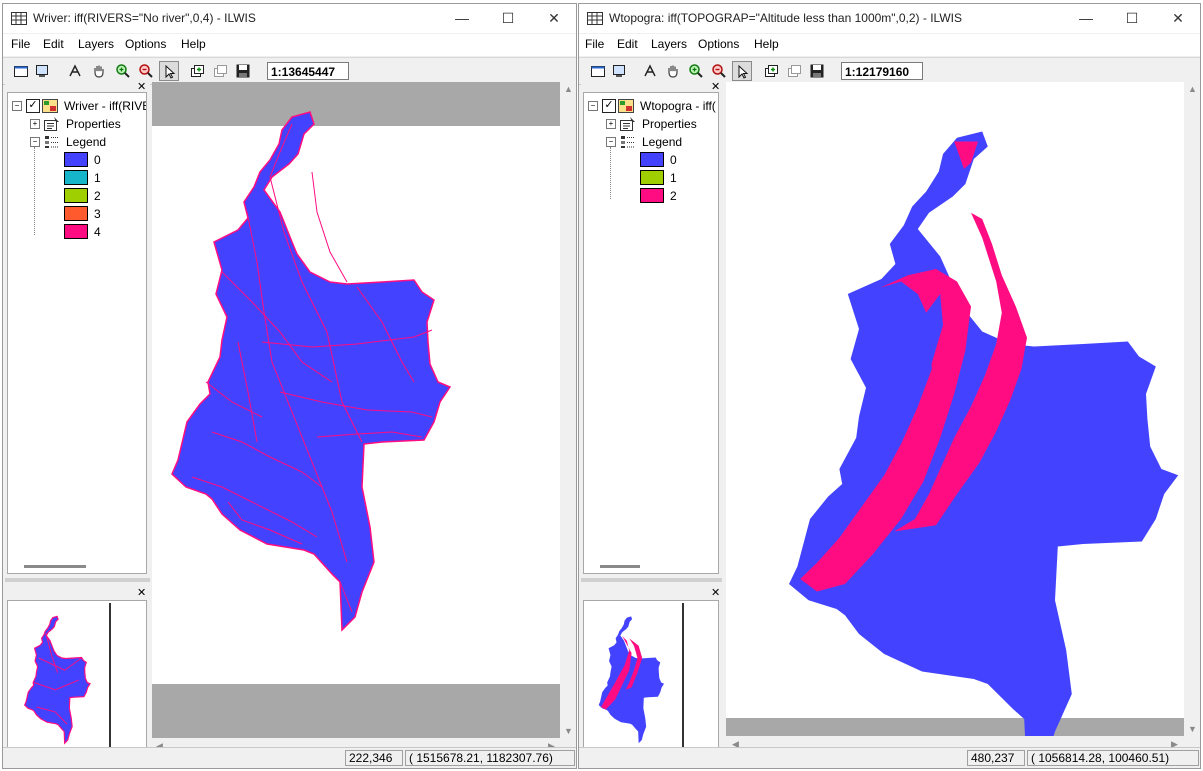  I want to click on toolbar: 1:12179160, so click(889, 71).